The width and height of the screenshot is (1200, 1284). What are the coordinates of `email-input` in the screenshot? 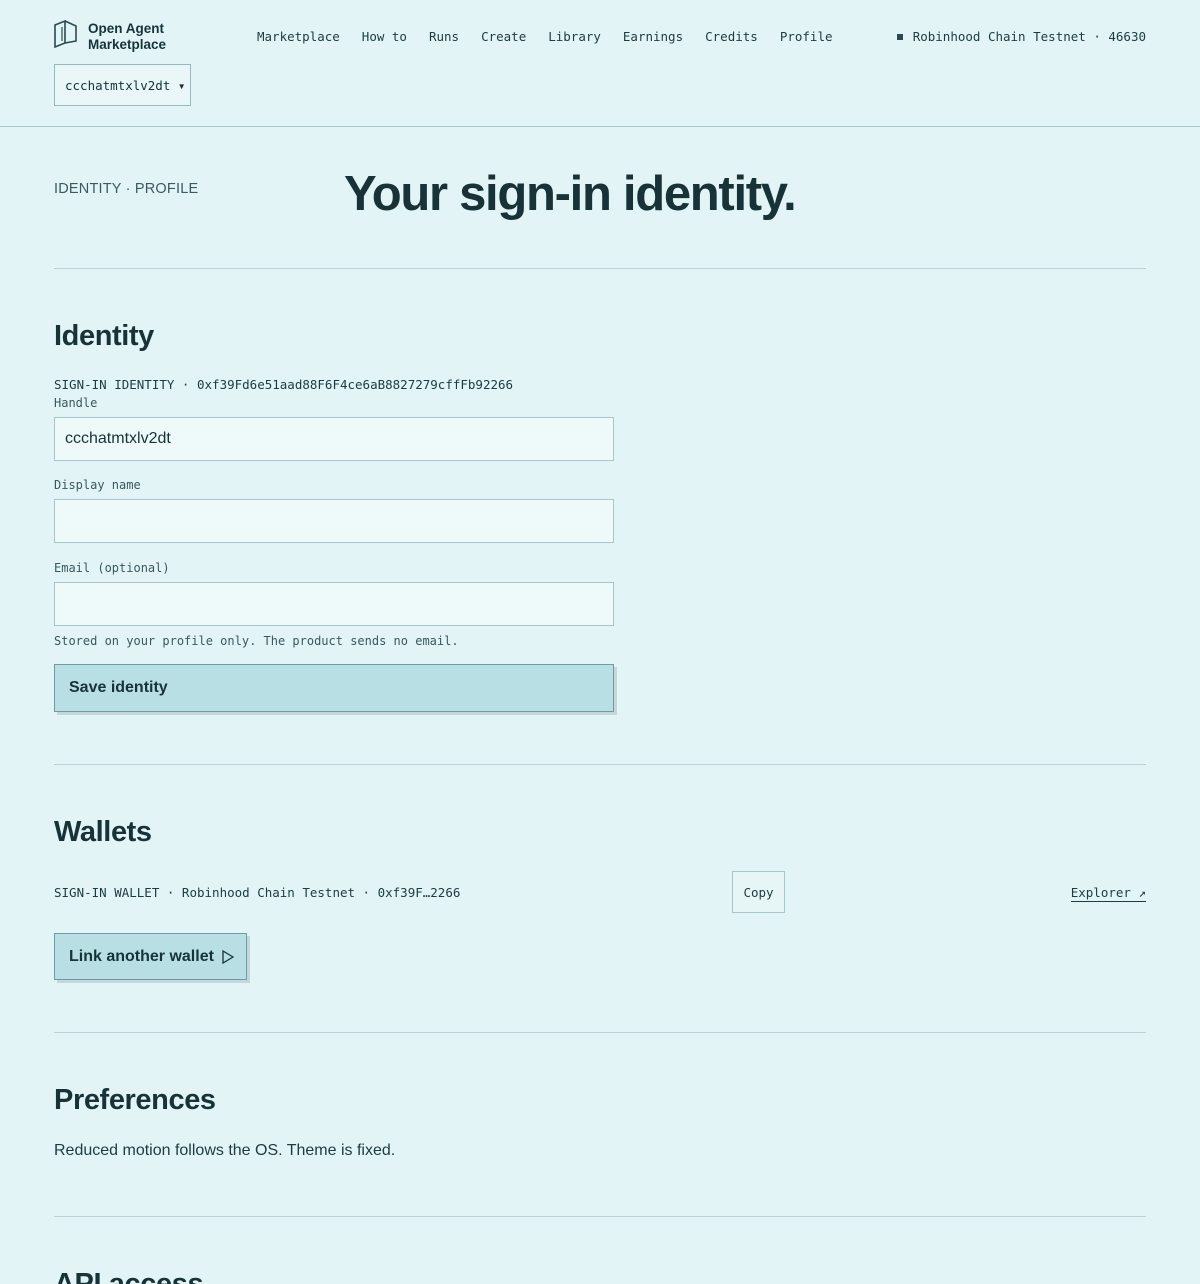 It's located at (334, 604).